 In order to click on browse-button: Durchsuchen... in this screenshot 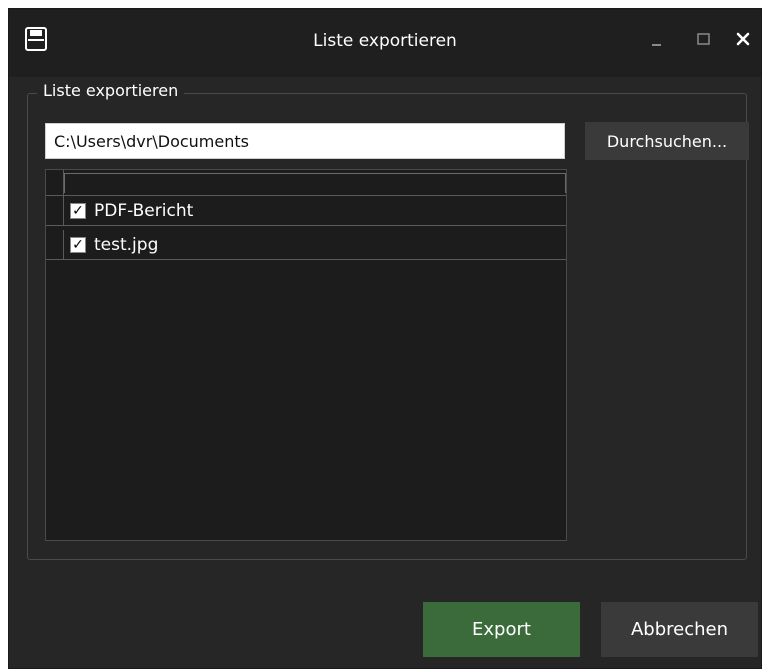, I will do `click(667, 141)`.